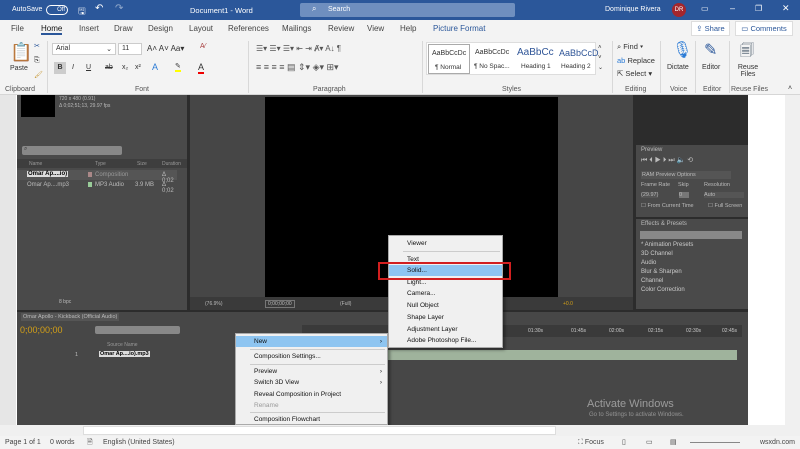 This screenshot has width=800, height=449. What do you see at coordinates (37, 61) in the screenshot?
I see `copy-icon: ⎘` at bounding box center [37, 61].